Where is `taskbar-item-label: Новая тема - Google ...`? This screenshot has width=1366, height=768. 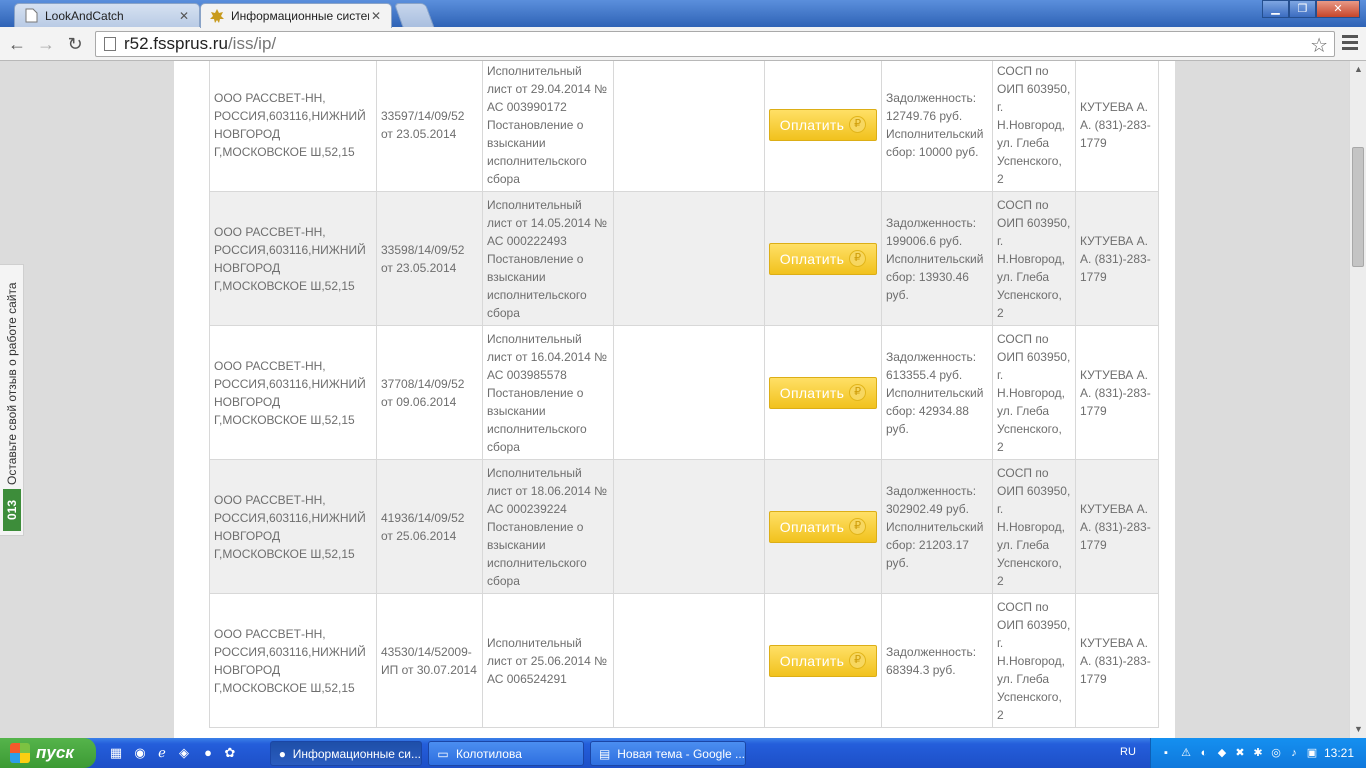
taskbar-item-label: Новая тема - Google ... is located at coordinates (681, 753).